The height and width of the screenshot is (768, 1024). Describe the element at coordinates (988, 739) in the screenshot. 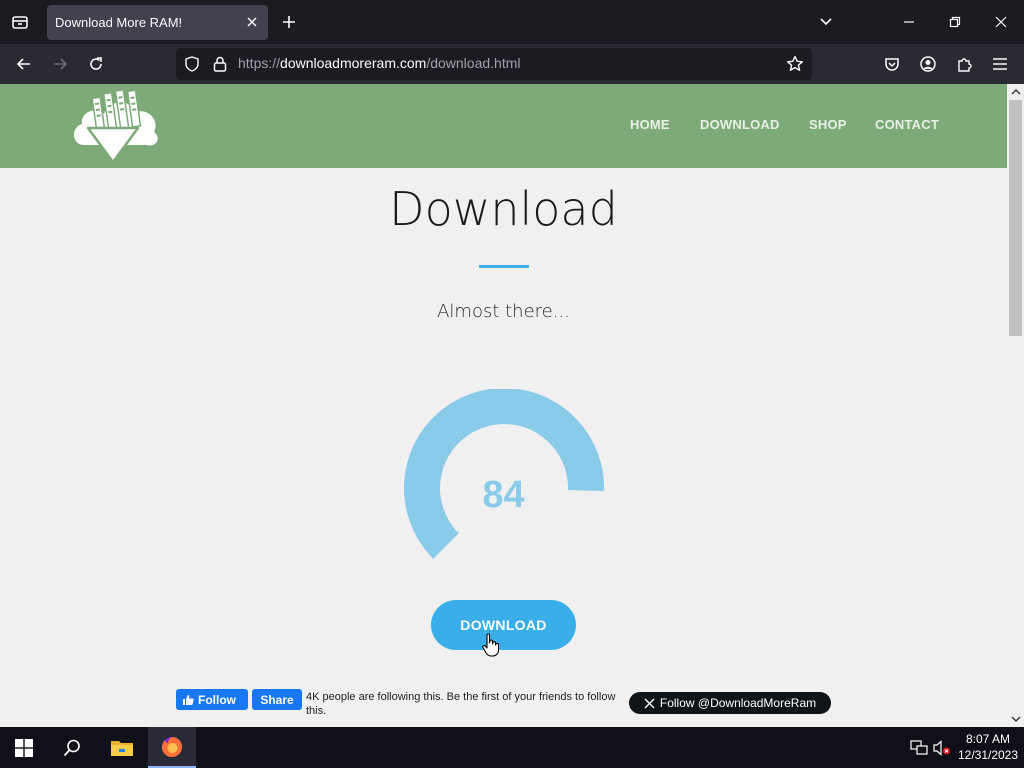

I see `clock-time: 8:07 AM` at that location.